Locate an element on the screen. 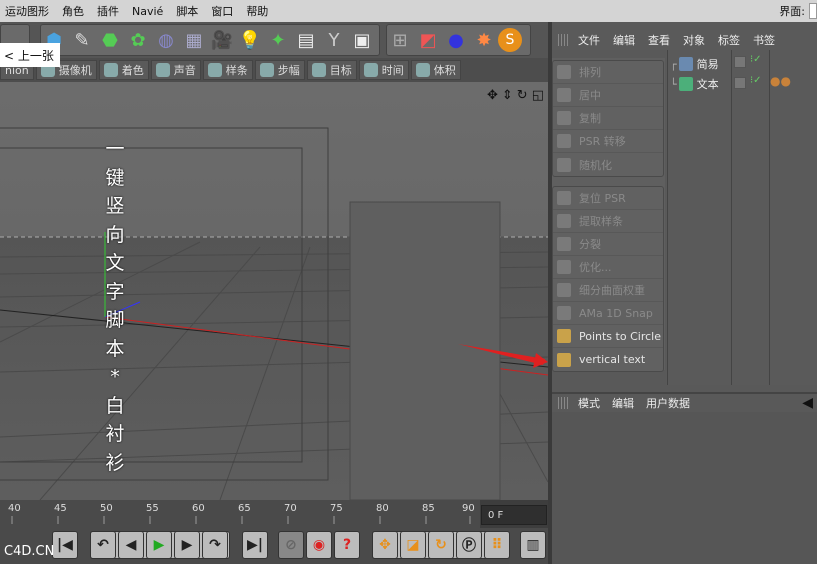  tab-sound: 声音 is located at coordinates (175, 70).